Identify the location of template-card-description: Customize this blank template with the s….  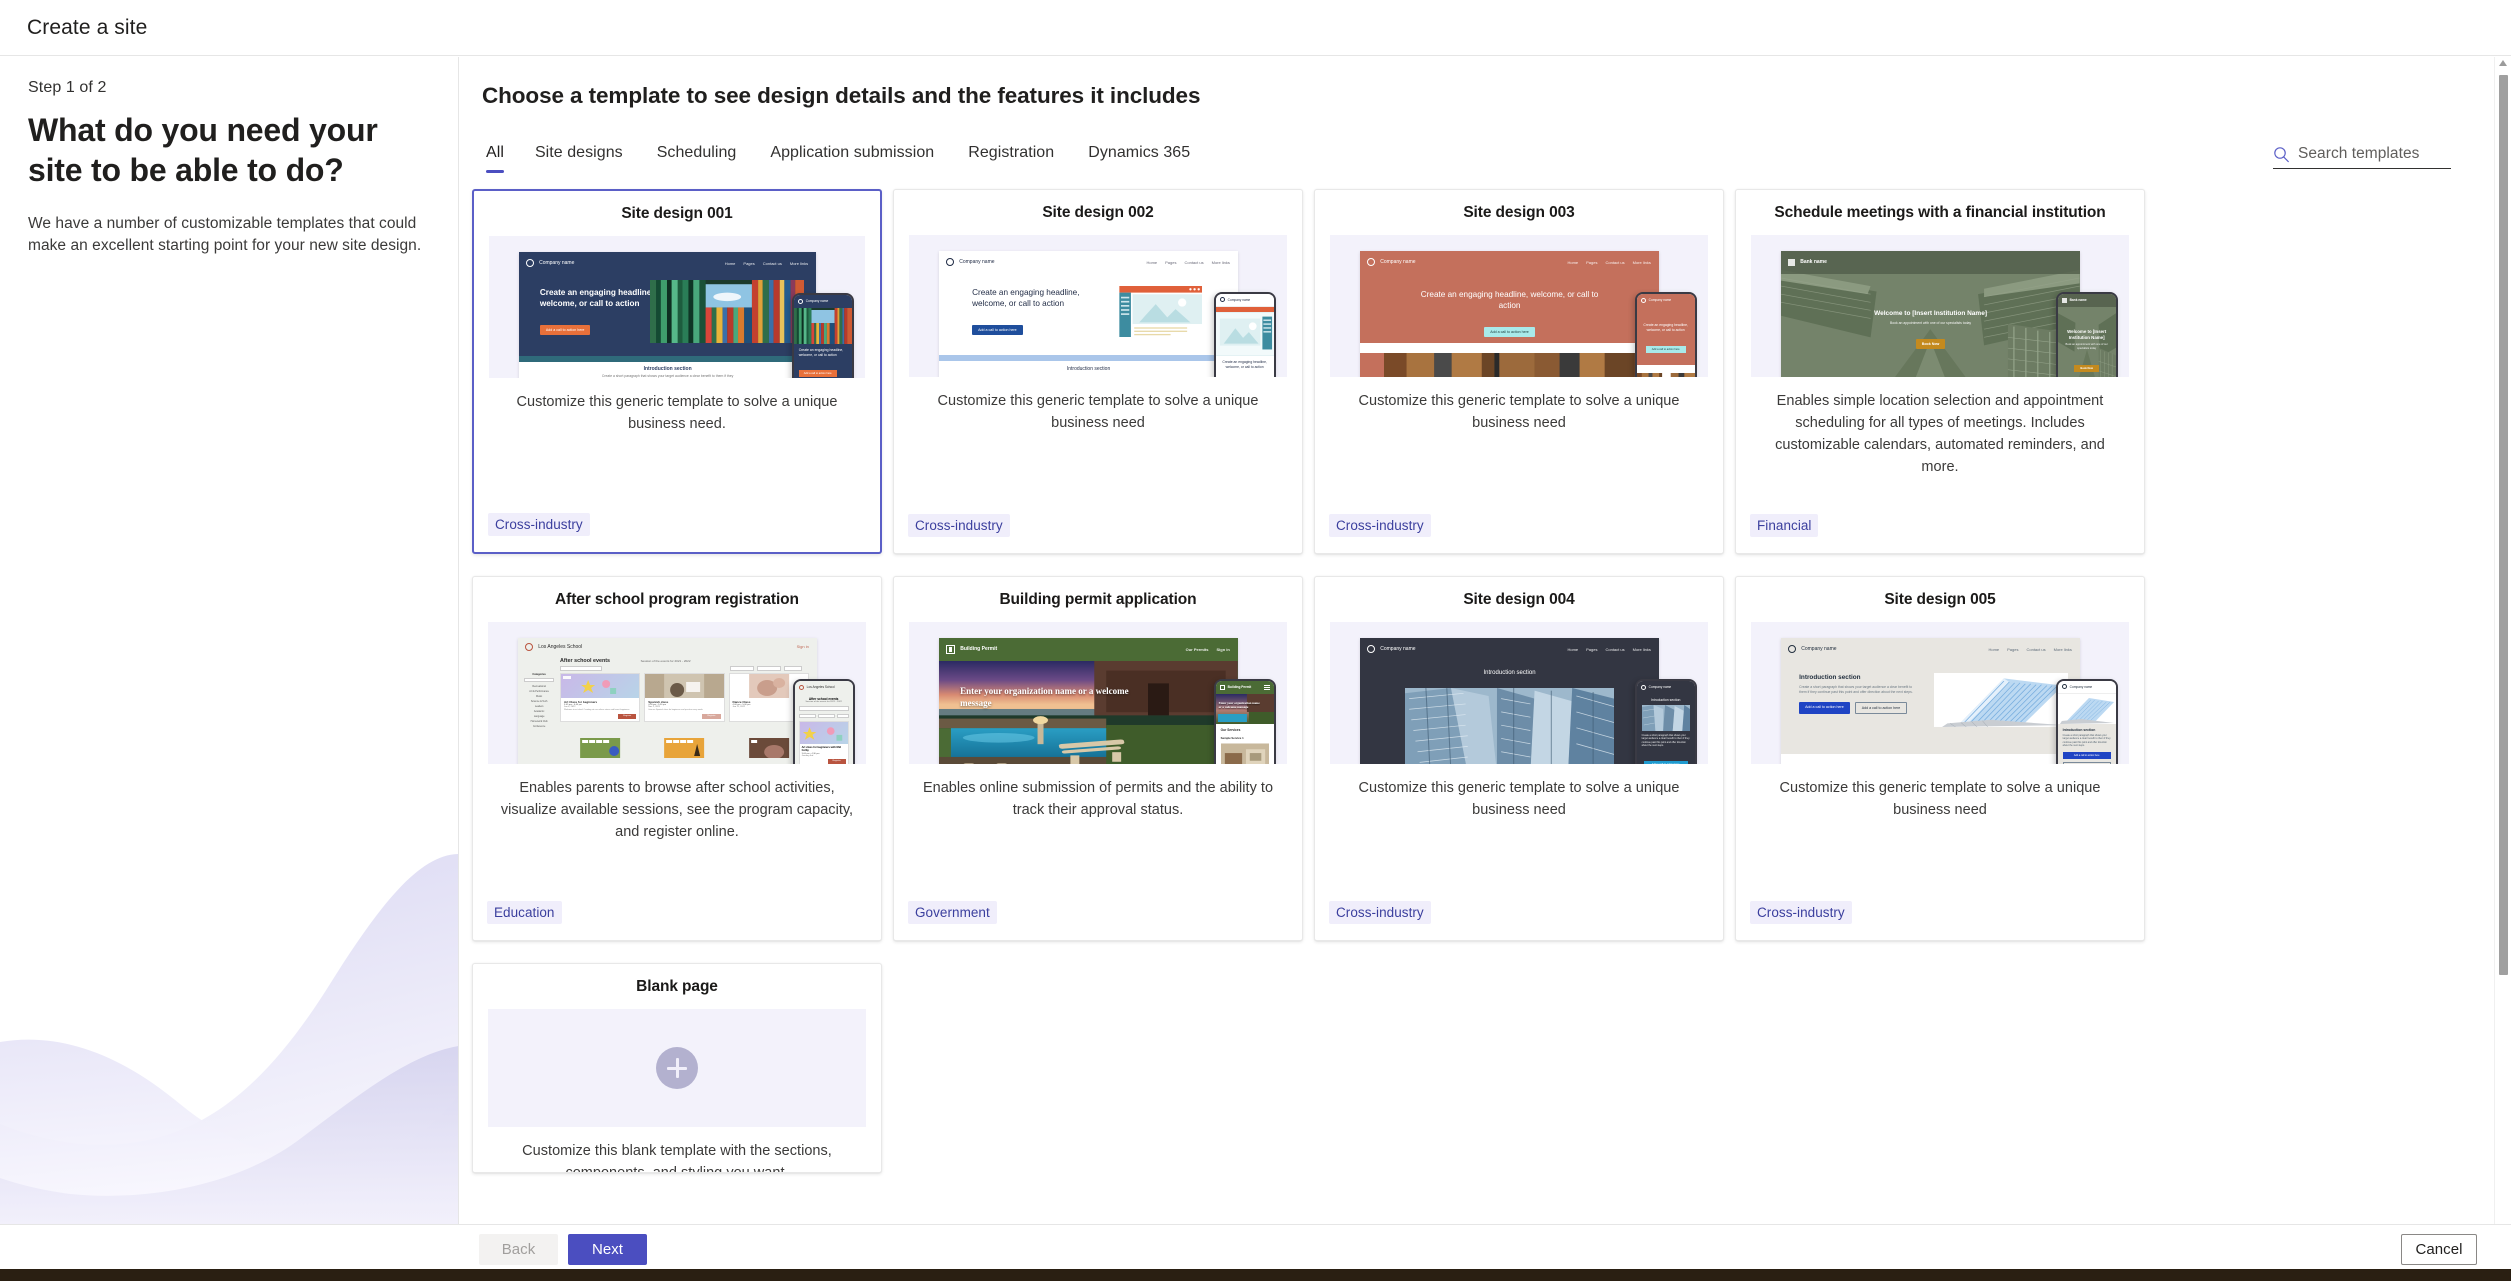
(677, 1157).